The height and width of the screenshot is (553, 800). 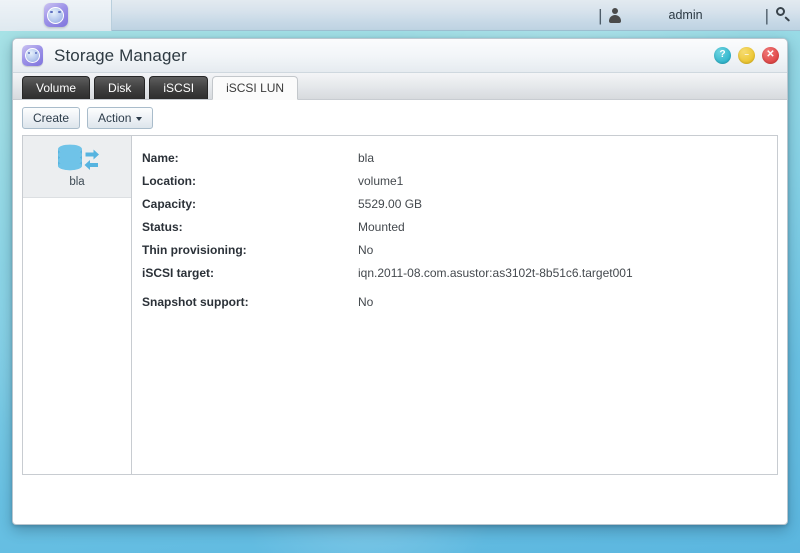 I want to click on help-button: ?, so click(x=722, y=55).